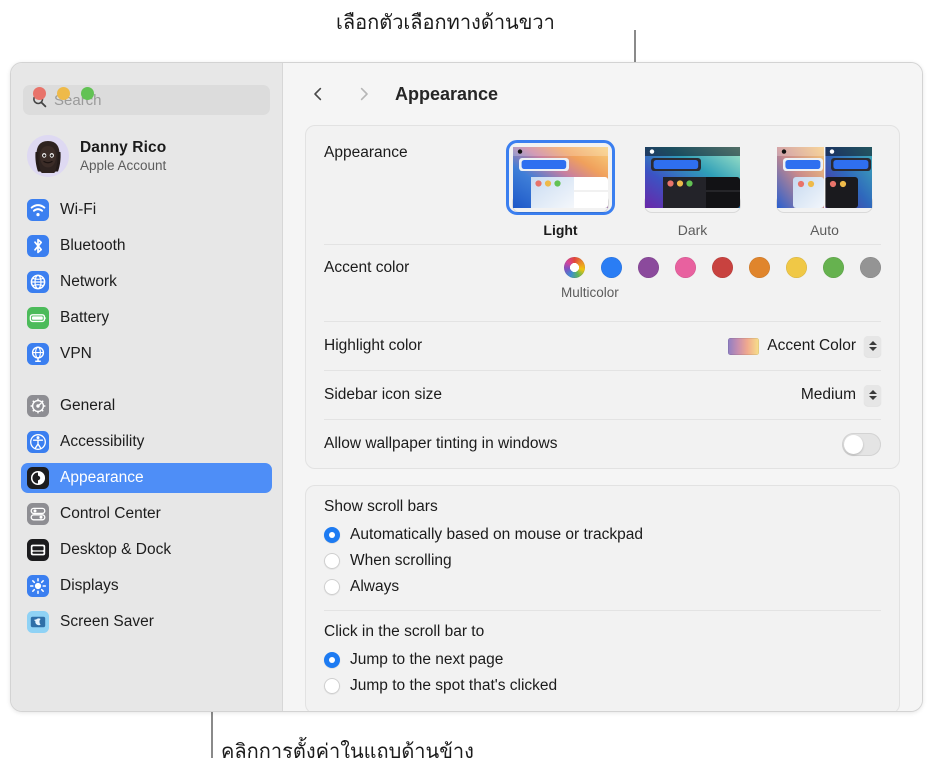 This screenshot has width=931, height=771. I want to click on theme-thumbnail-dark, so click(692, 179).